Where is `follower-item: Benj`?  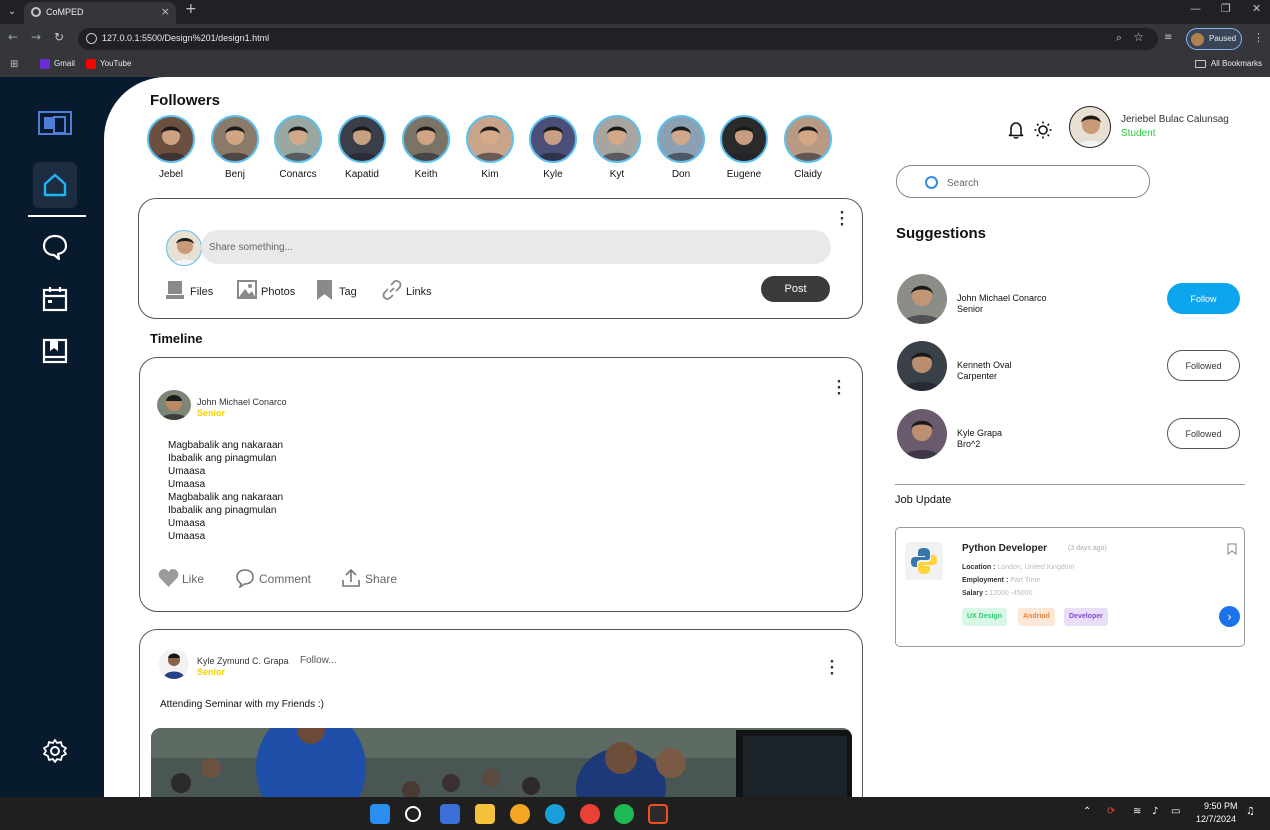
follower-item: Benj is located at coordinates (235, 147).